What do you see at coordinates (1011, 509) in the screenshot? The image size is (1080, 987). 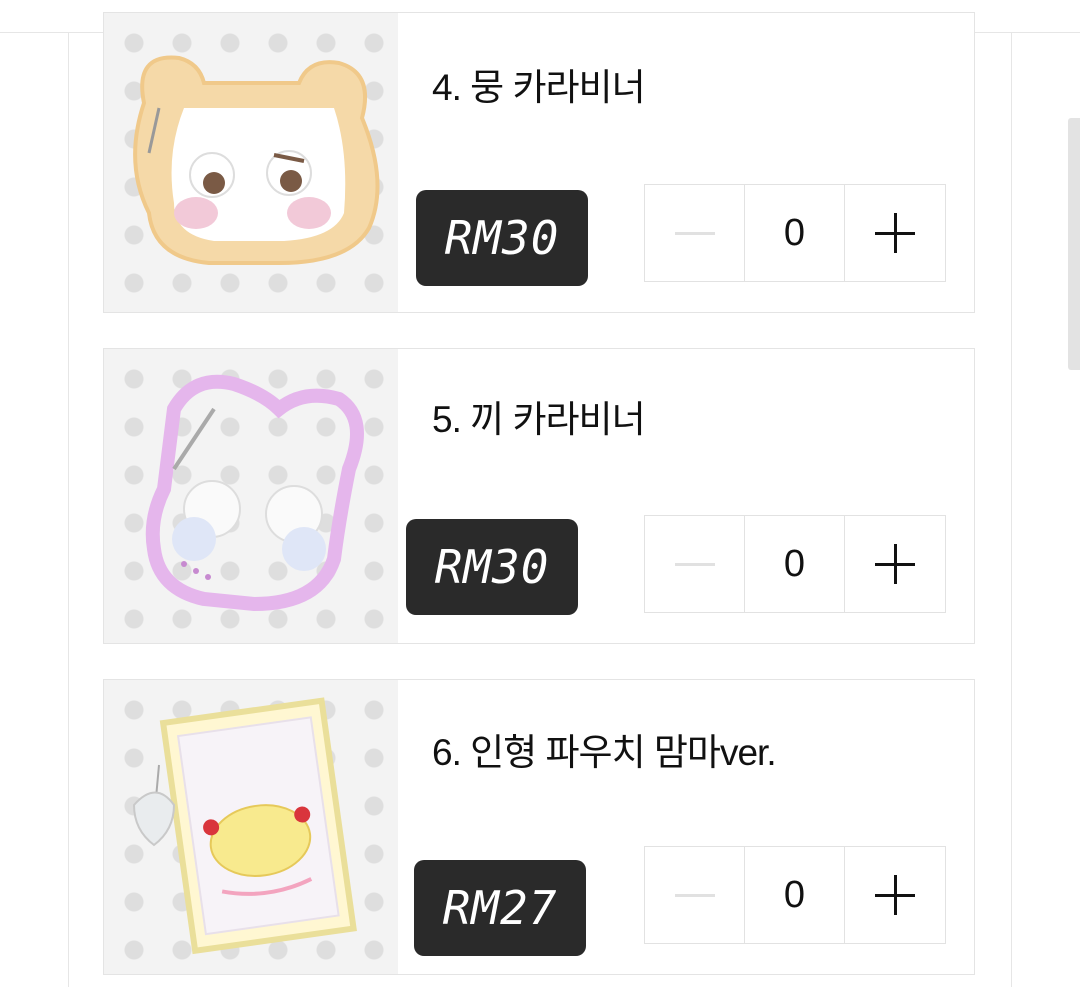 I see `content-frame-right` at bounding box center [1011, 509].